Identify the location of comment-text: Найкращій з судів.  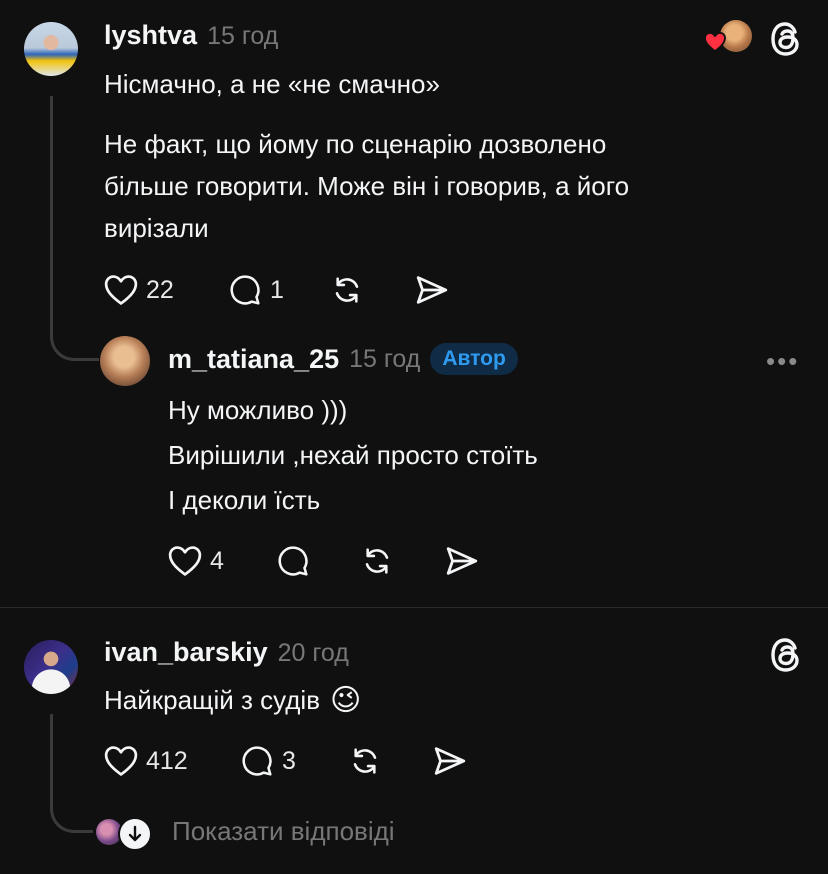
(212, 700).